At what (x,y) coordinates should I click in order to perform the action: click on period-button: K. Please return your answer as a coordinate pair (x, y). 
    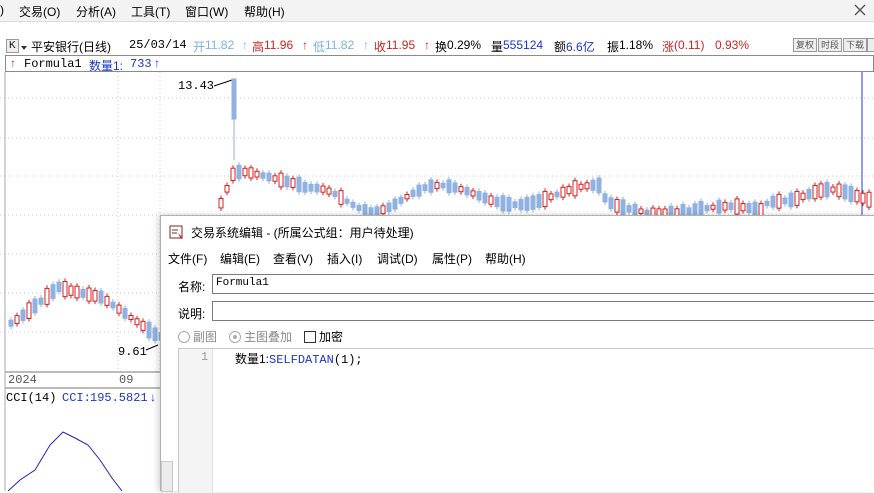
    Looking at the image, I should click on (12, 46).